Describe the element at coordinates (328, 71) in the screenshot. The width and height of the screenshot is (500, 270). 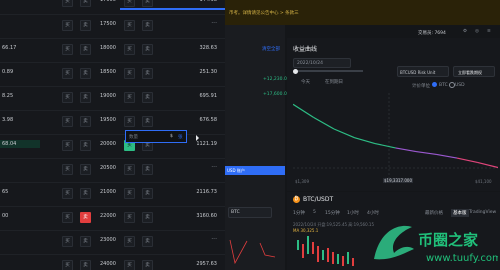
I see `date-slider` at that location.